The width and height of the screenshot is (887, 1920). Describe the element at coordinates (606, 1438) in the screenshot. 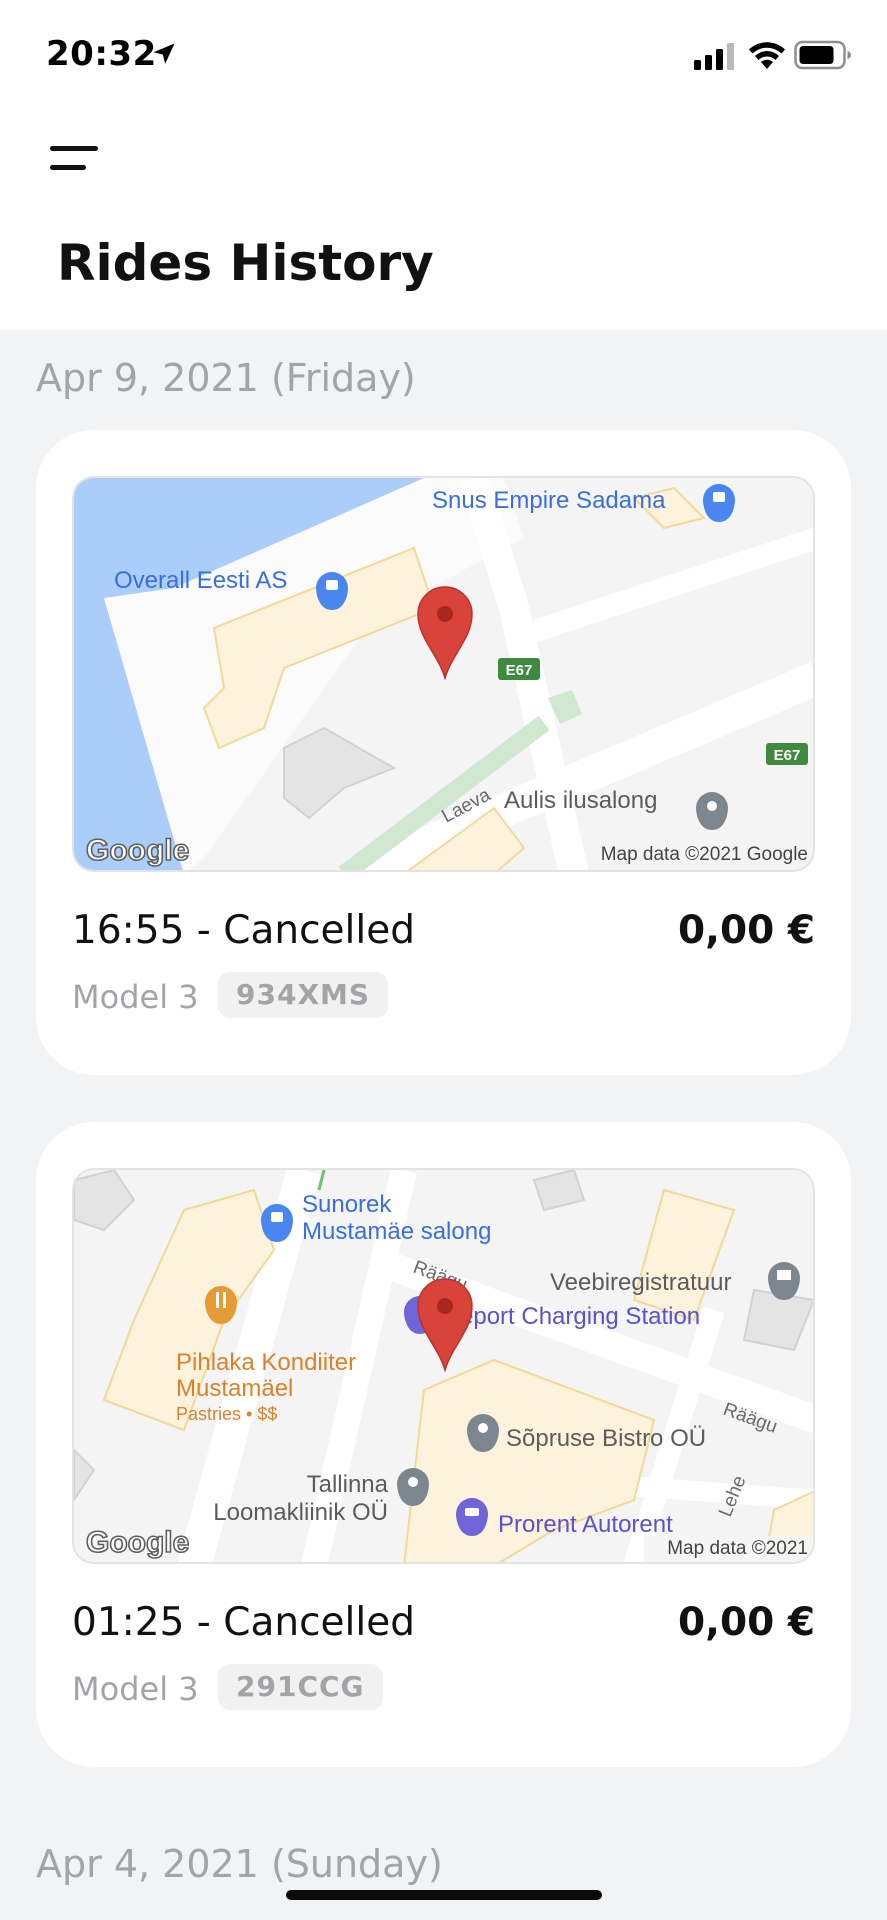

I see `map-place-label: Sõpruse Bistro OÜ` at that location.